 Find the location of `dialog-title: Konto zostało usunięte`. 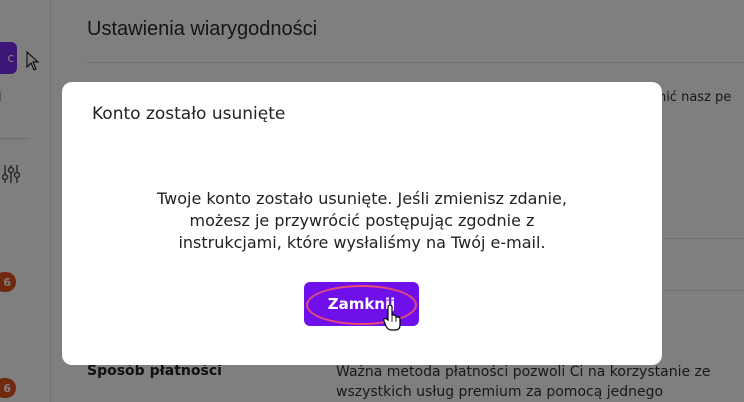

dialog-title: Konto zostało usunięte is located at coordinates (189, 114).